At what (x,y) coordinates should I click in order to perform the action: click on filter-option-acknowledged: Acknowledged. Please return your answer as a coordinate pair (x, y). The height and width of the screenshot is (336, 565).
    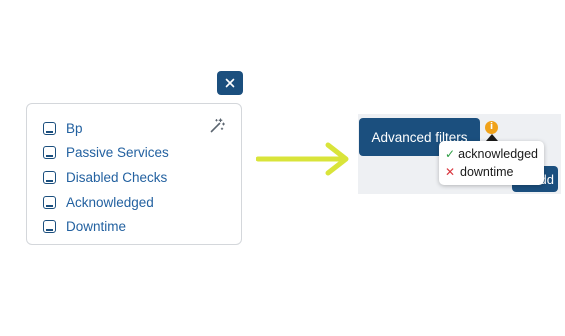
    Looking at the image, I should click on (98, 202).